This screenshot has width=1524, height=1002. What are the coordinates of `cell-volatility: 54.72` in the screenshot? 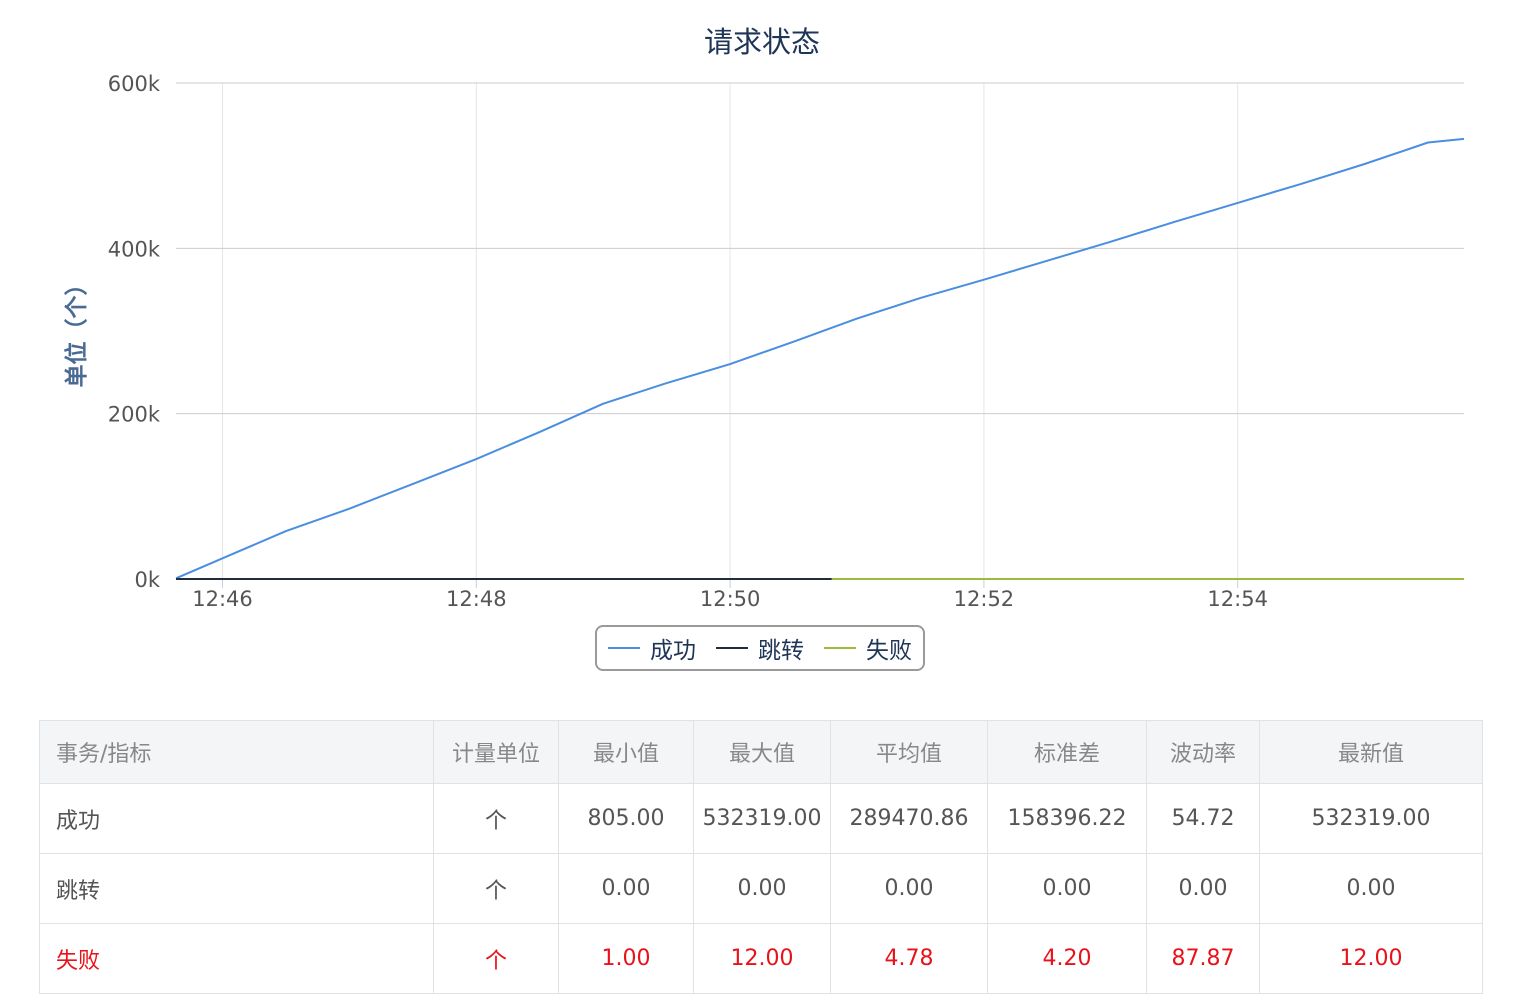 It's located at (1203, 818).